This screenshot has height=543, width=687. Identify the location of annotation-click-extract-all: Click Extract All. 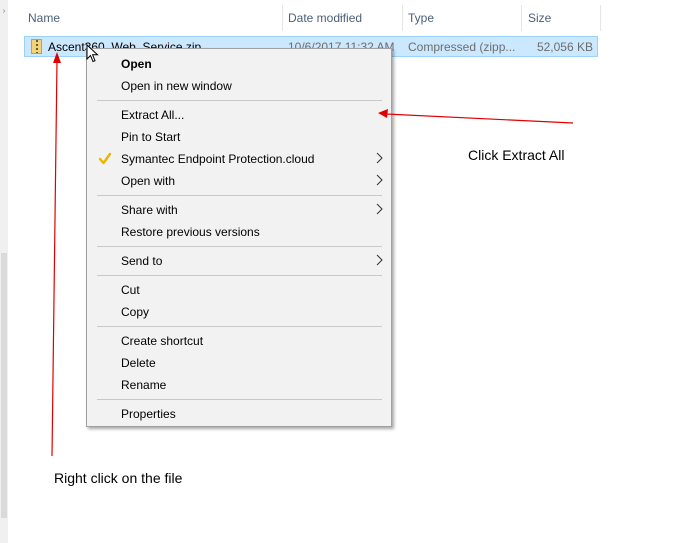
(516, 155).